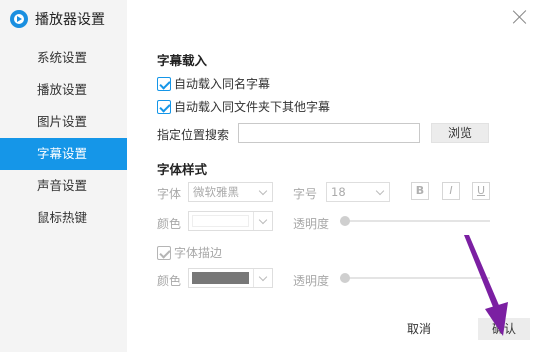 The image size is (541, 352). What do you see at coordinates (63, 154) in the screenshot?
I see `sidebar-item-subtitle: 字幕设置` at bounding box center [63, 154].